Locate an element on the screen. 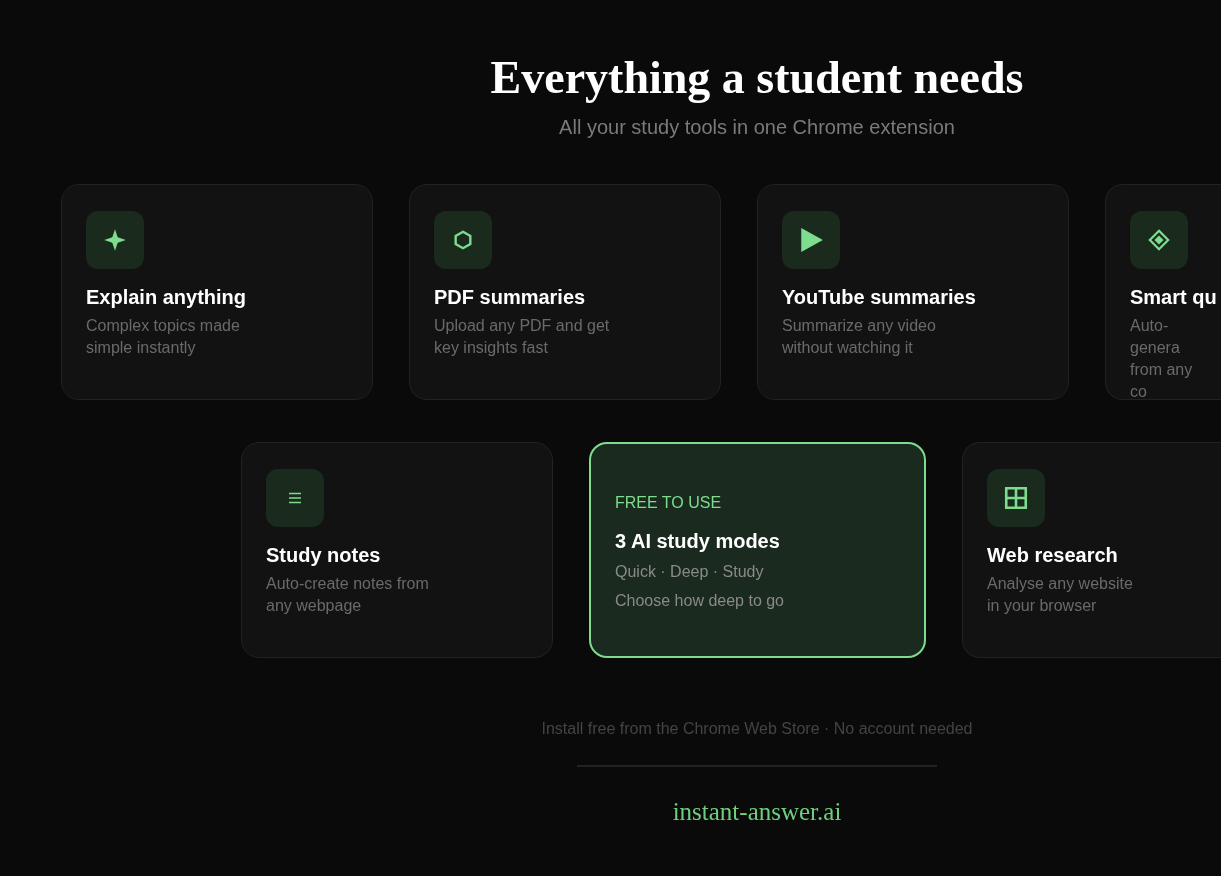 Image resolution: width=1221 pixels, height=876 pixels. diamond-icon is located at coordinates (1159, 240).